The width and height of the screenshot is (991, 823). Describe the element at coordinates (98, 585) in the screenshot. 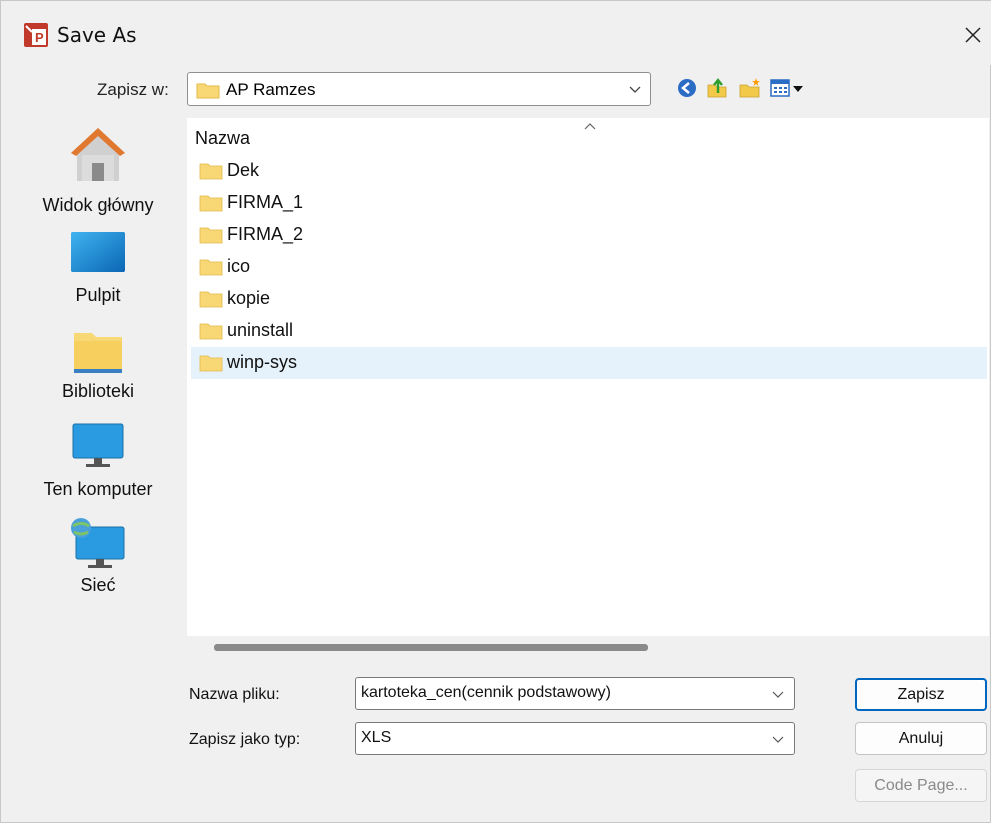

I see `place-label: Sieć` at that location.